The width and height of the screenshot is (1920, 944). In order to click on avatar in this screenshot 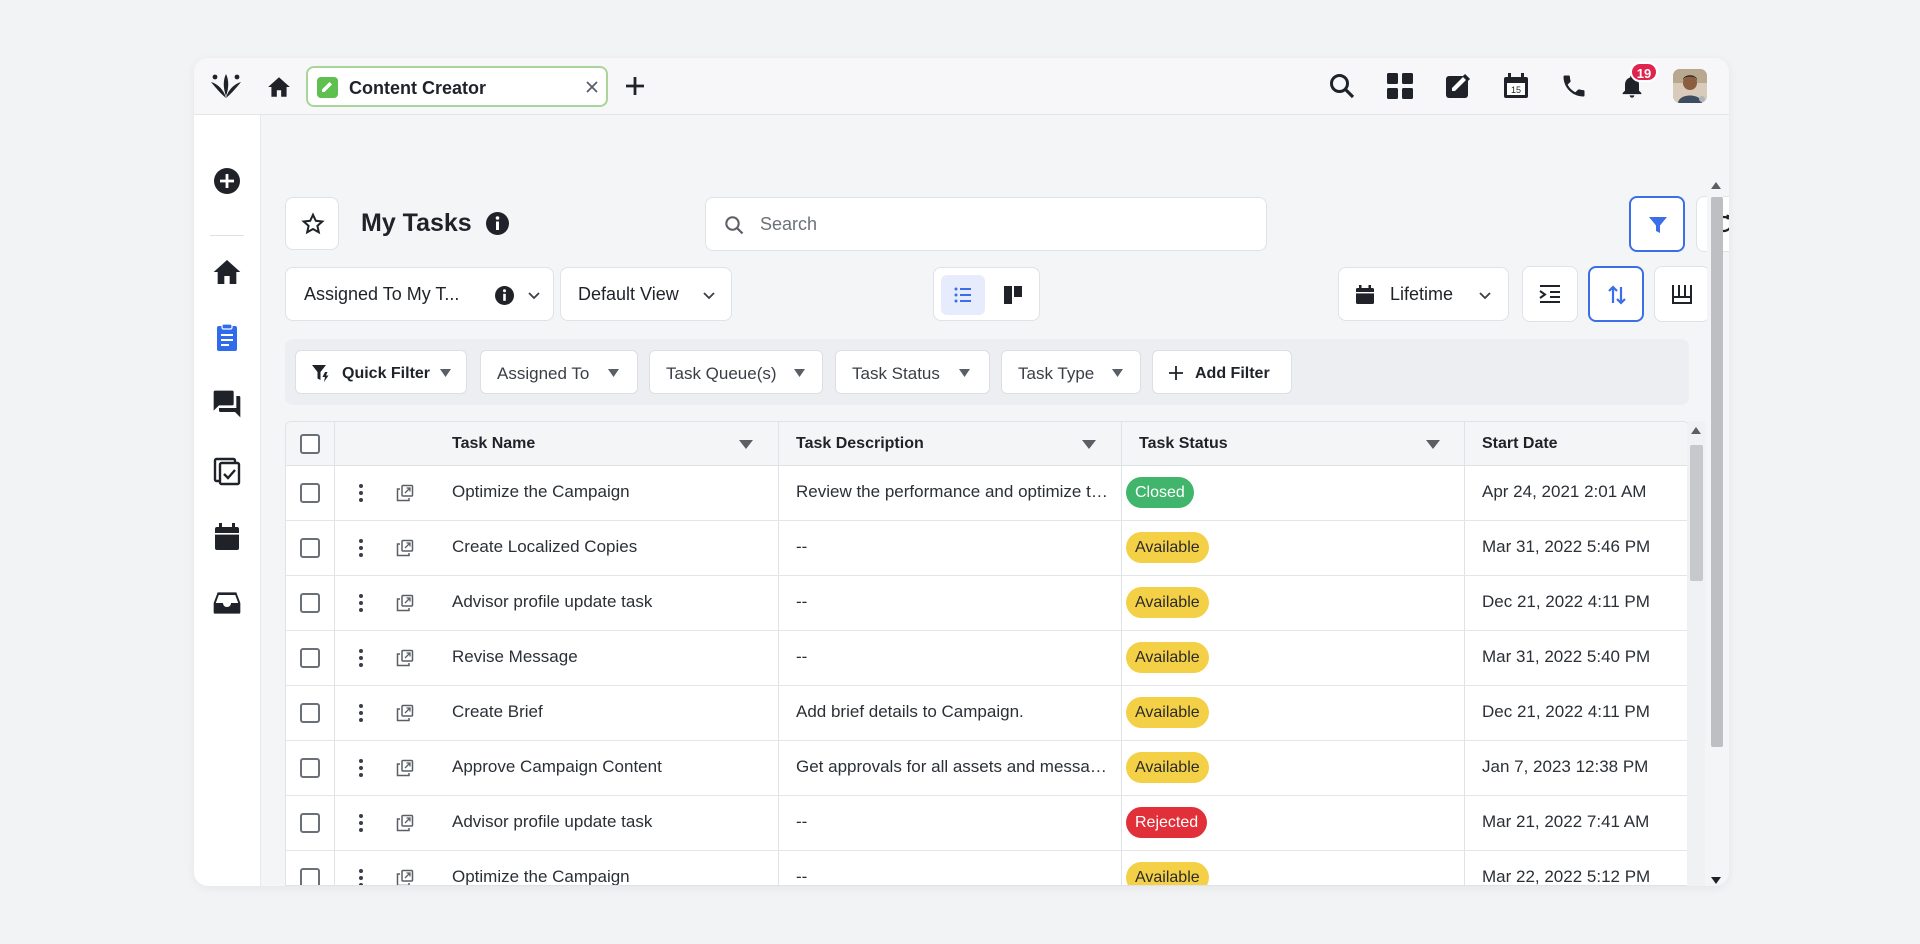, I will do `click(1690, 86)`.